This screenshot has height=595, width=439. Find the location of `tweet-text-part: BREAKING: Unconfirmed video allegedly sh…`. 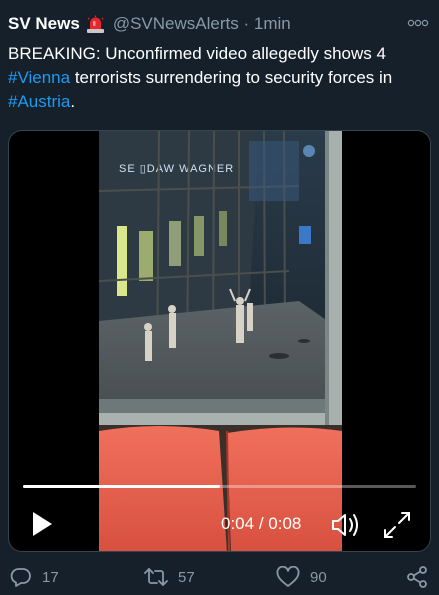

tweet-text-part: BREAKING: Unconfirmed video allegedly sh… is located at coordinates (197, 53).